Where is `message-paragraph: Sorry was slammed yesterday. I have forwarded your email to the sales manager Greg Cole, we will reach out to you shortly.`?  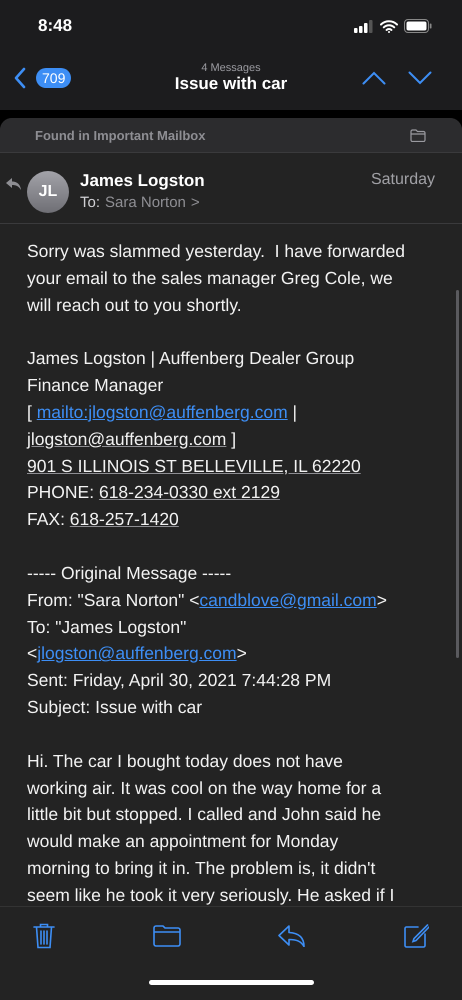 message-paragraph: Sorry was slammed yesterday. I have forwarded your email to the sales manager Greg Cole, we will reach out to you shortly. is located at coordinates (216, 278).